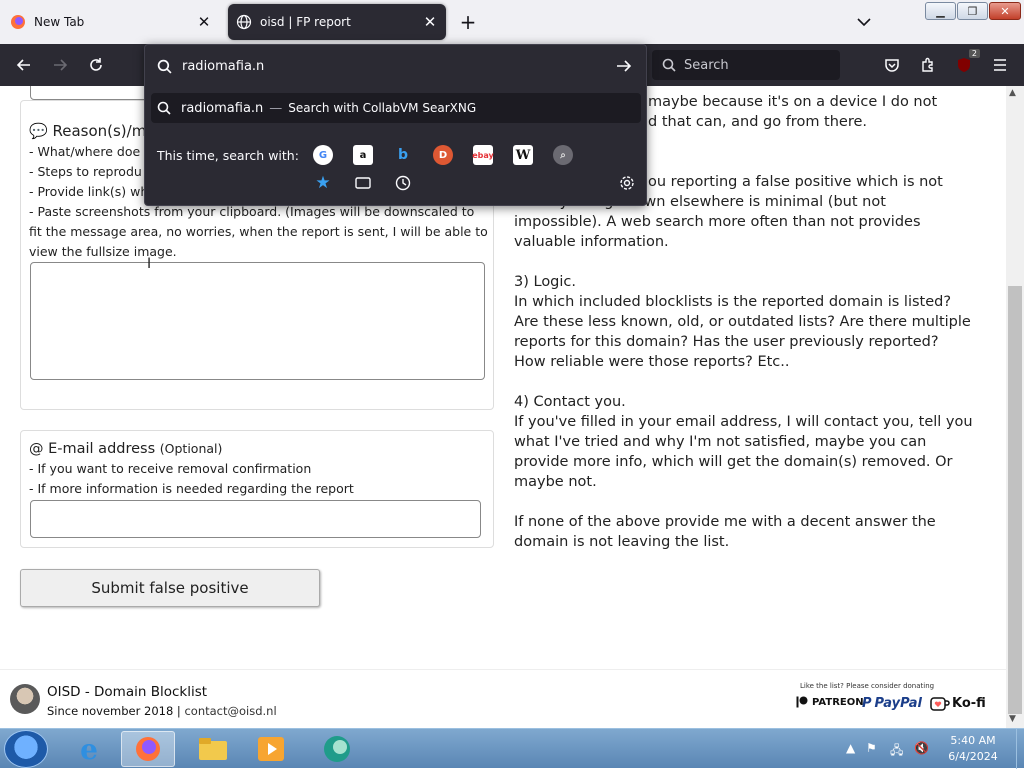 This screenshot has height=769, width=1024. I want to click on app-menu-button, so click(1000, 65).